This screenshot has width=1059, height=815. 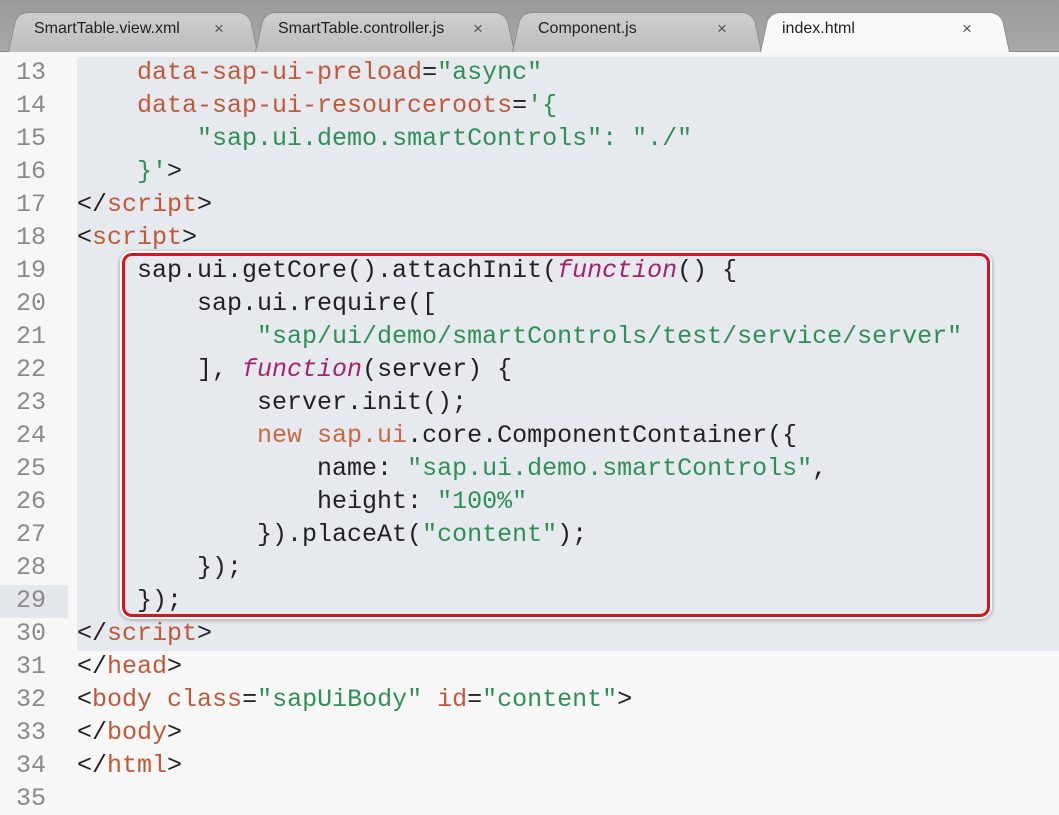 I want to click on code-token: <, so click(x=85, y=237).